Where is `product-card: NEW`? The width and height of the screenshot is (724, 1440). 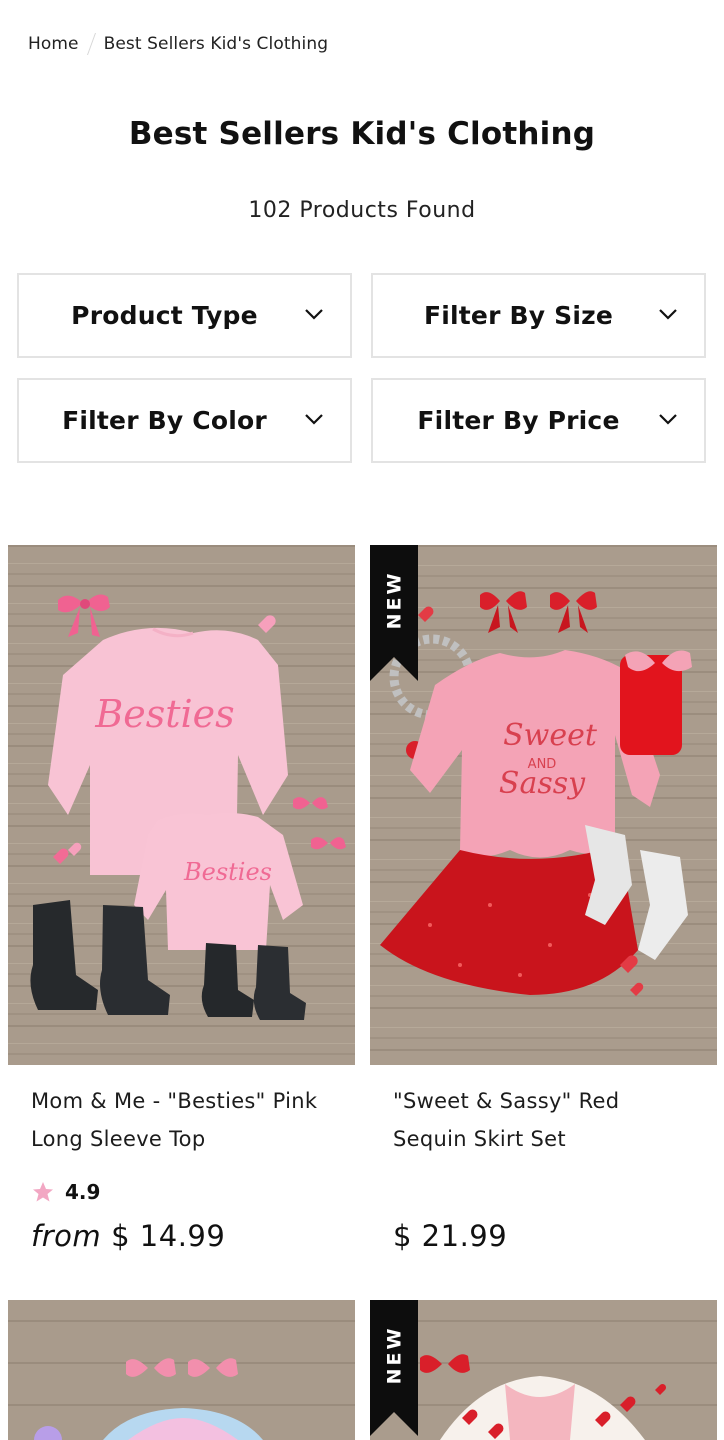 product-card: NEW is located at coordinates (543, 1370).